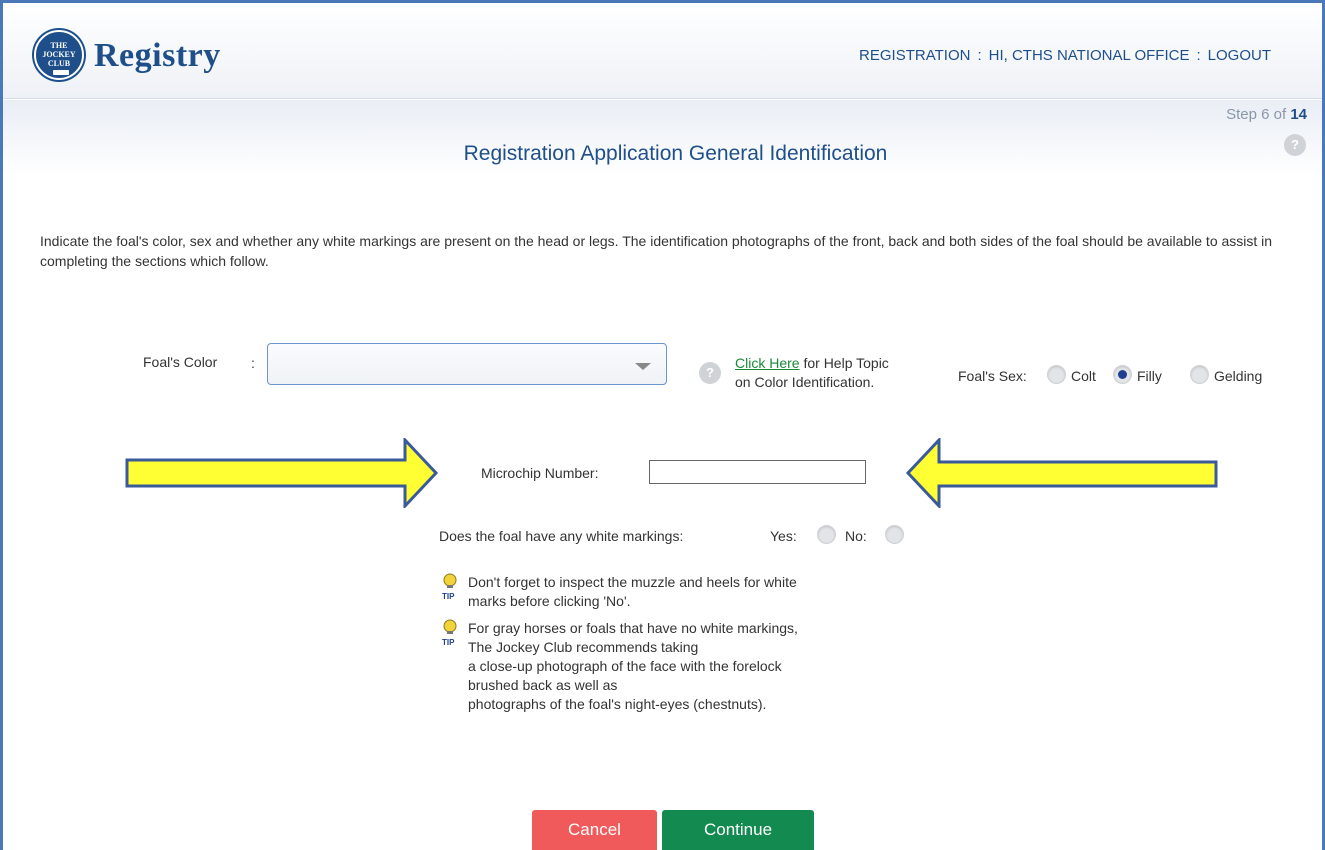 This screenshot has width=1325, height=850. I want to click on logo-text-line3: CLUB, so click(59, 63).